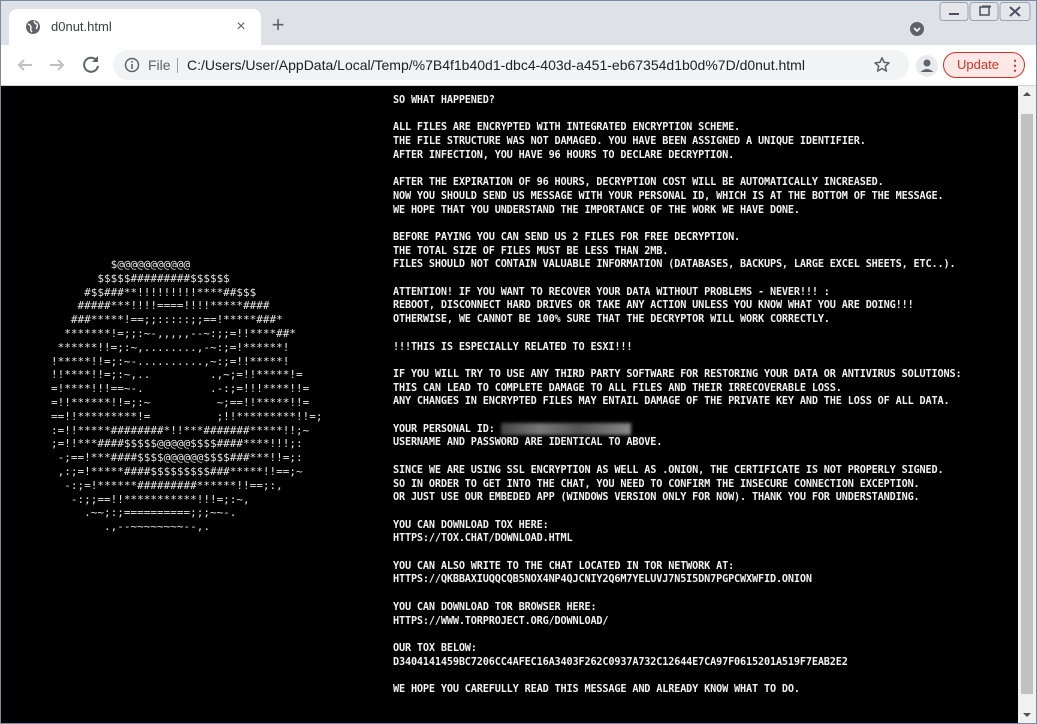 This screenshot has width=1037, height=724. What do you see at coordinates (241, 27) in the screenshot?
I see `close-tab-icon: ×` at bounding box center [241, 27].